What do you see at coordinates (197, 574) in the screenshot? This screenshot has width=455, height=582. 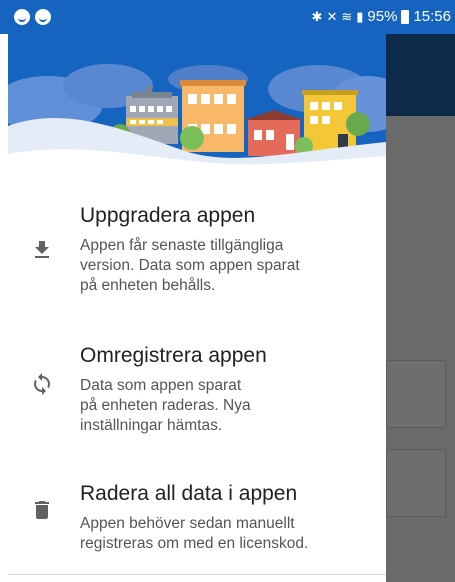 I see `drawer-divider` at bounding box center [197, 574].